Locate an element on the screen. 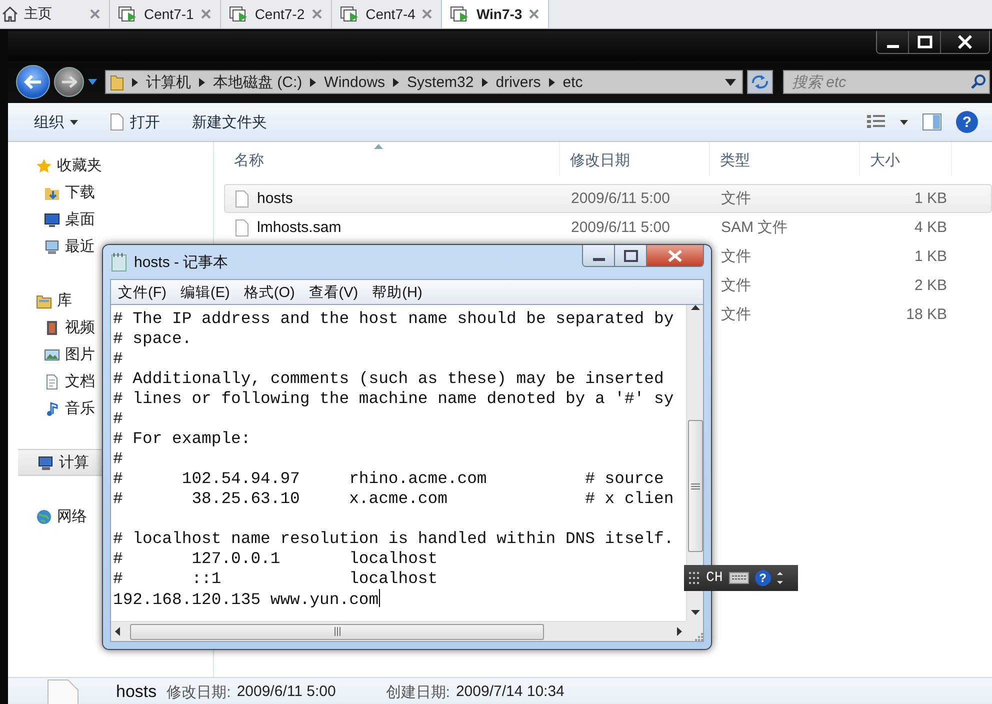  pane-icon is located at coordinates (932, 122).